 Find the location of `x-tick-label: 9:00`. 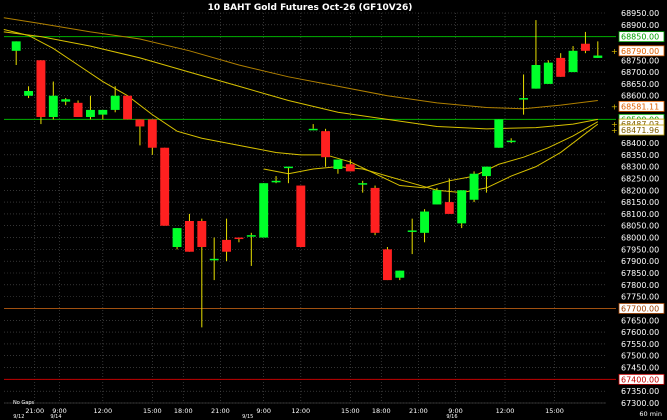

x-tick-label: 9:00 is located at coordinates (263, 411).